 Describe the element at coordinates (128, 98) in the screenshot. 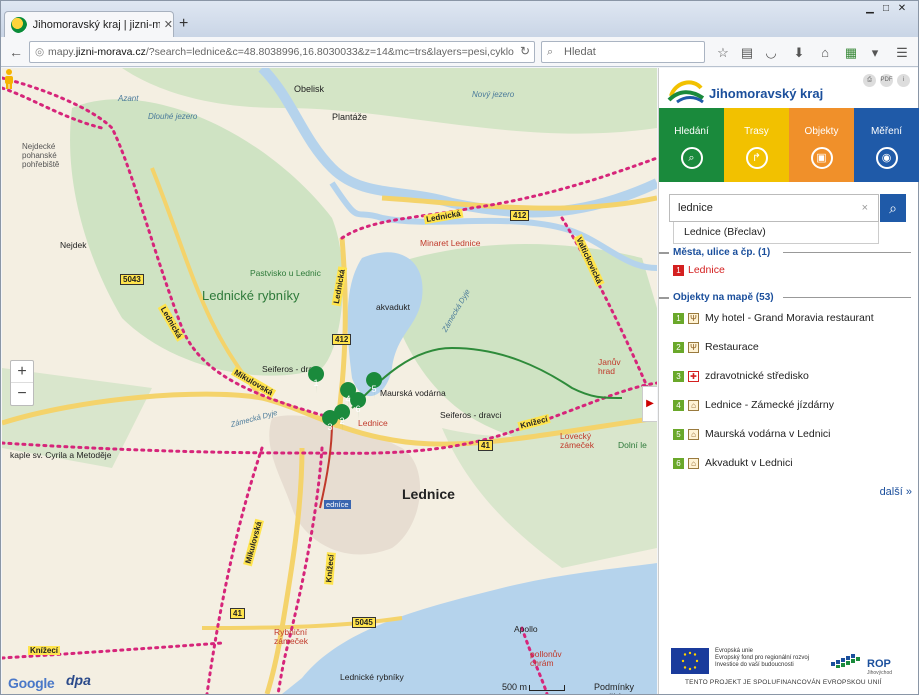

I see `map-label-azant: Azant` at that location.